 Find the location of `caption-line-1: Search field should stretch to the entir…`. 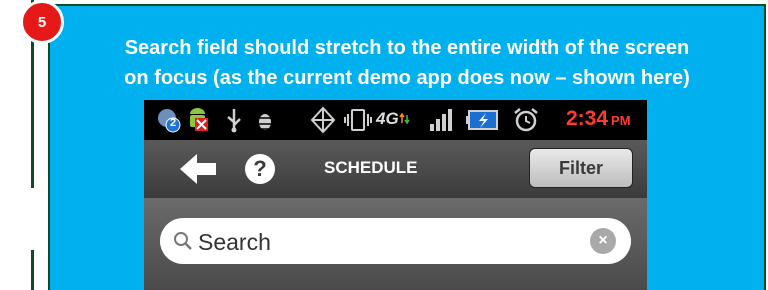

caption-line-1: Search field should stretch to the entir… is located at coordinates (407, 48).